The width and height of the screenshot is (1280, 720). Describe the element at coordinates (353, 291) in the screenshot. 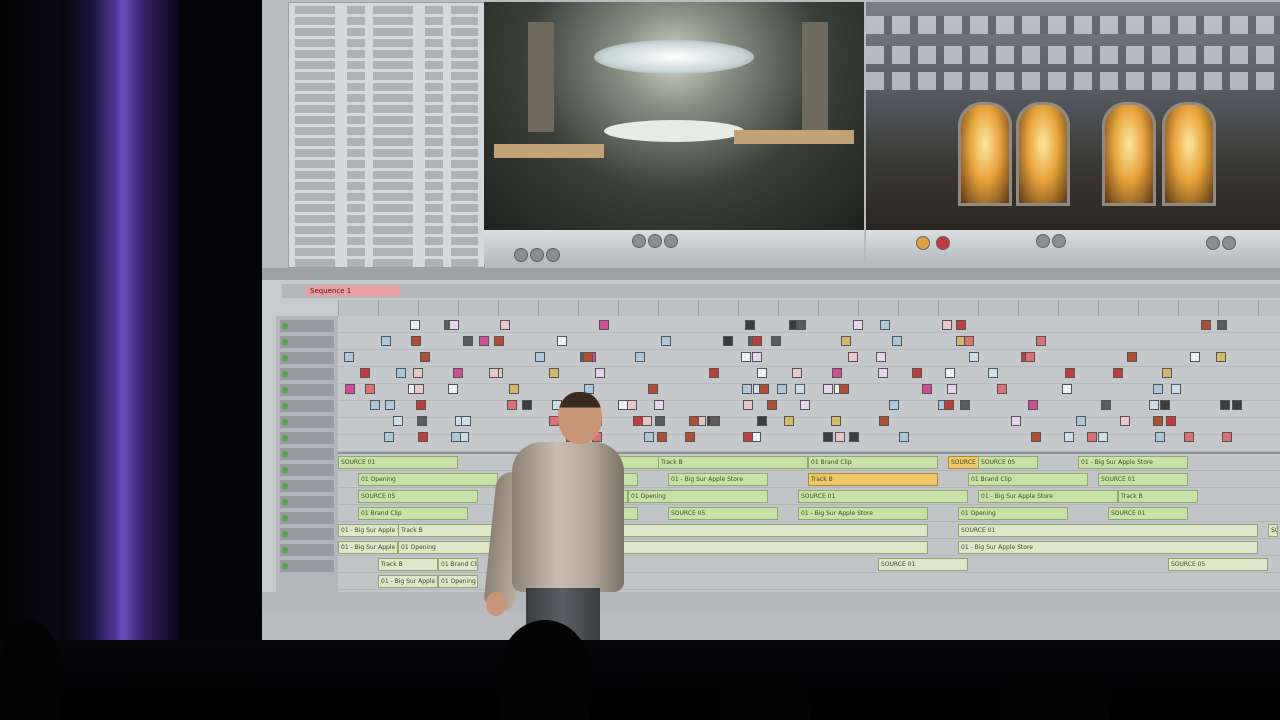

I see `tab-sequence: Sequence 1` at that location.